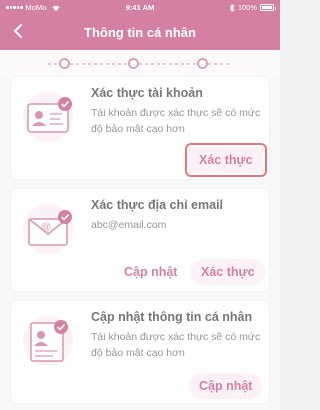 The width and height of the screenshot is (320, 410). Describe the element at coordinates (140, 7) in the screenshot. I see `status-bar: MoMo 9:41 AM 100%` at that location.